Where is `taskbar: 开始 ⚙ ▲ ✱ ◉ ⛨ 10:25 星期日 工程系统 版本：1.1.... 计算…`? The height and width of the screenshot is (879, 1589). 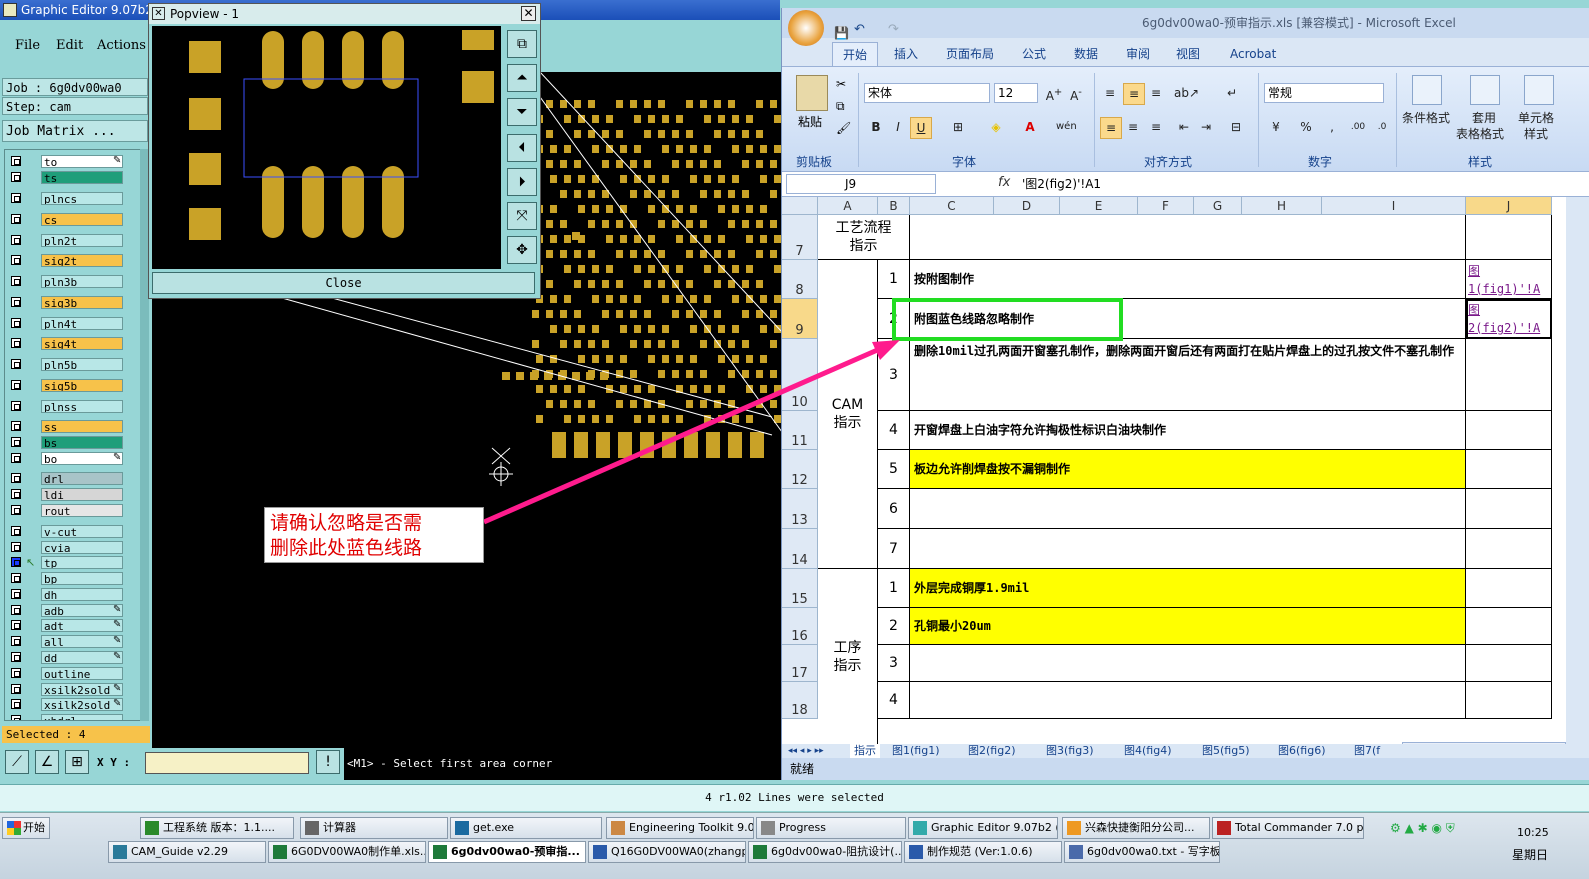
taskbar: 开始 ⚙ ▲ ✱ ◉ ⛨ 10:25 星期日 工程系统 版本：1.1.... 计算… is located at coordinates (794, 845).